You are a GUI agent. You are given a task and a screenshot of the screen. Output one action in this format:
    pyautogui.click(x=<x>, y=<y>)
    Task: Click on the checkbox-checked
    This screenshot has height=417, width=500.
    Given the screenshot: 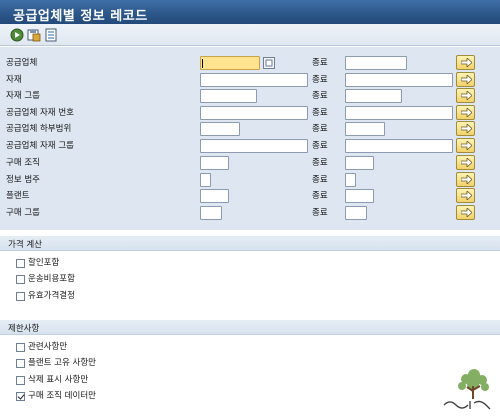 What is the action you would take?
    pyautogui.click(x=20, y=396)
    